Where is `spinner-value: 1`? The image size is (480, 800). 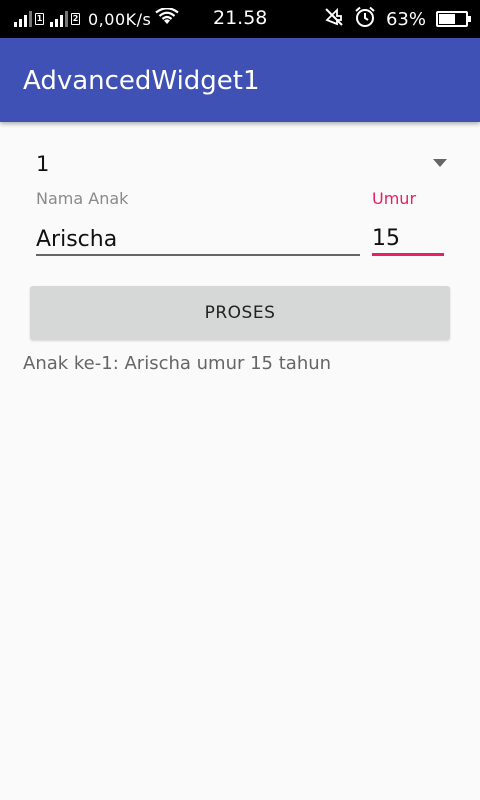 spinner-value: 1 is located at coordinates (43, 164).